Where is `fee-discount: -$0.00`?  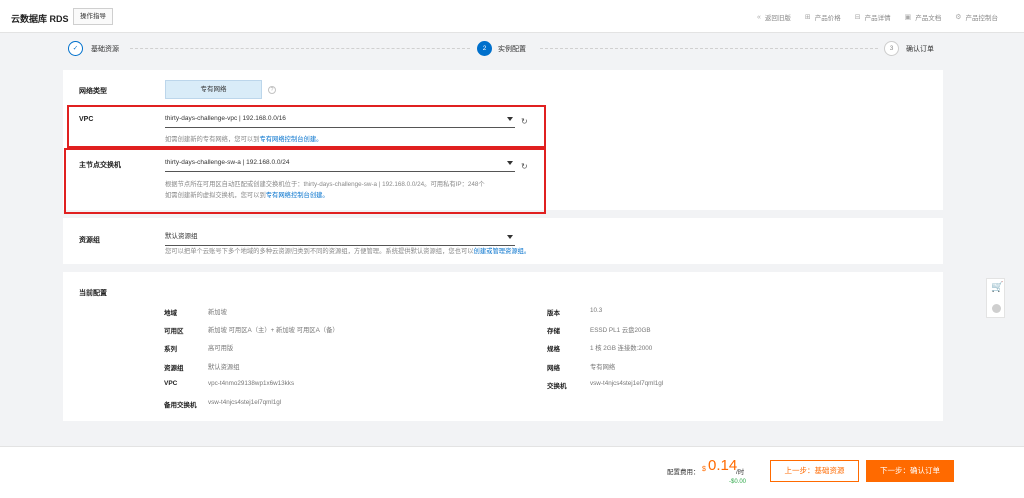
fee-discount: -$0.00 is located at coordinates (738, 482).